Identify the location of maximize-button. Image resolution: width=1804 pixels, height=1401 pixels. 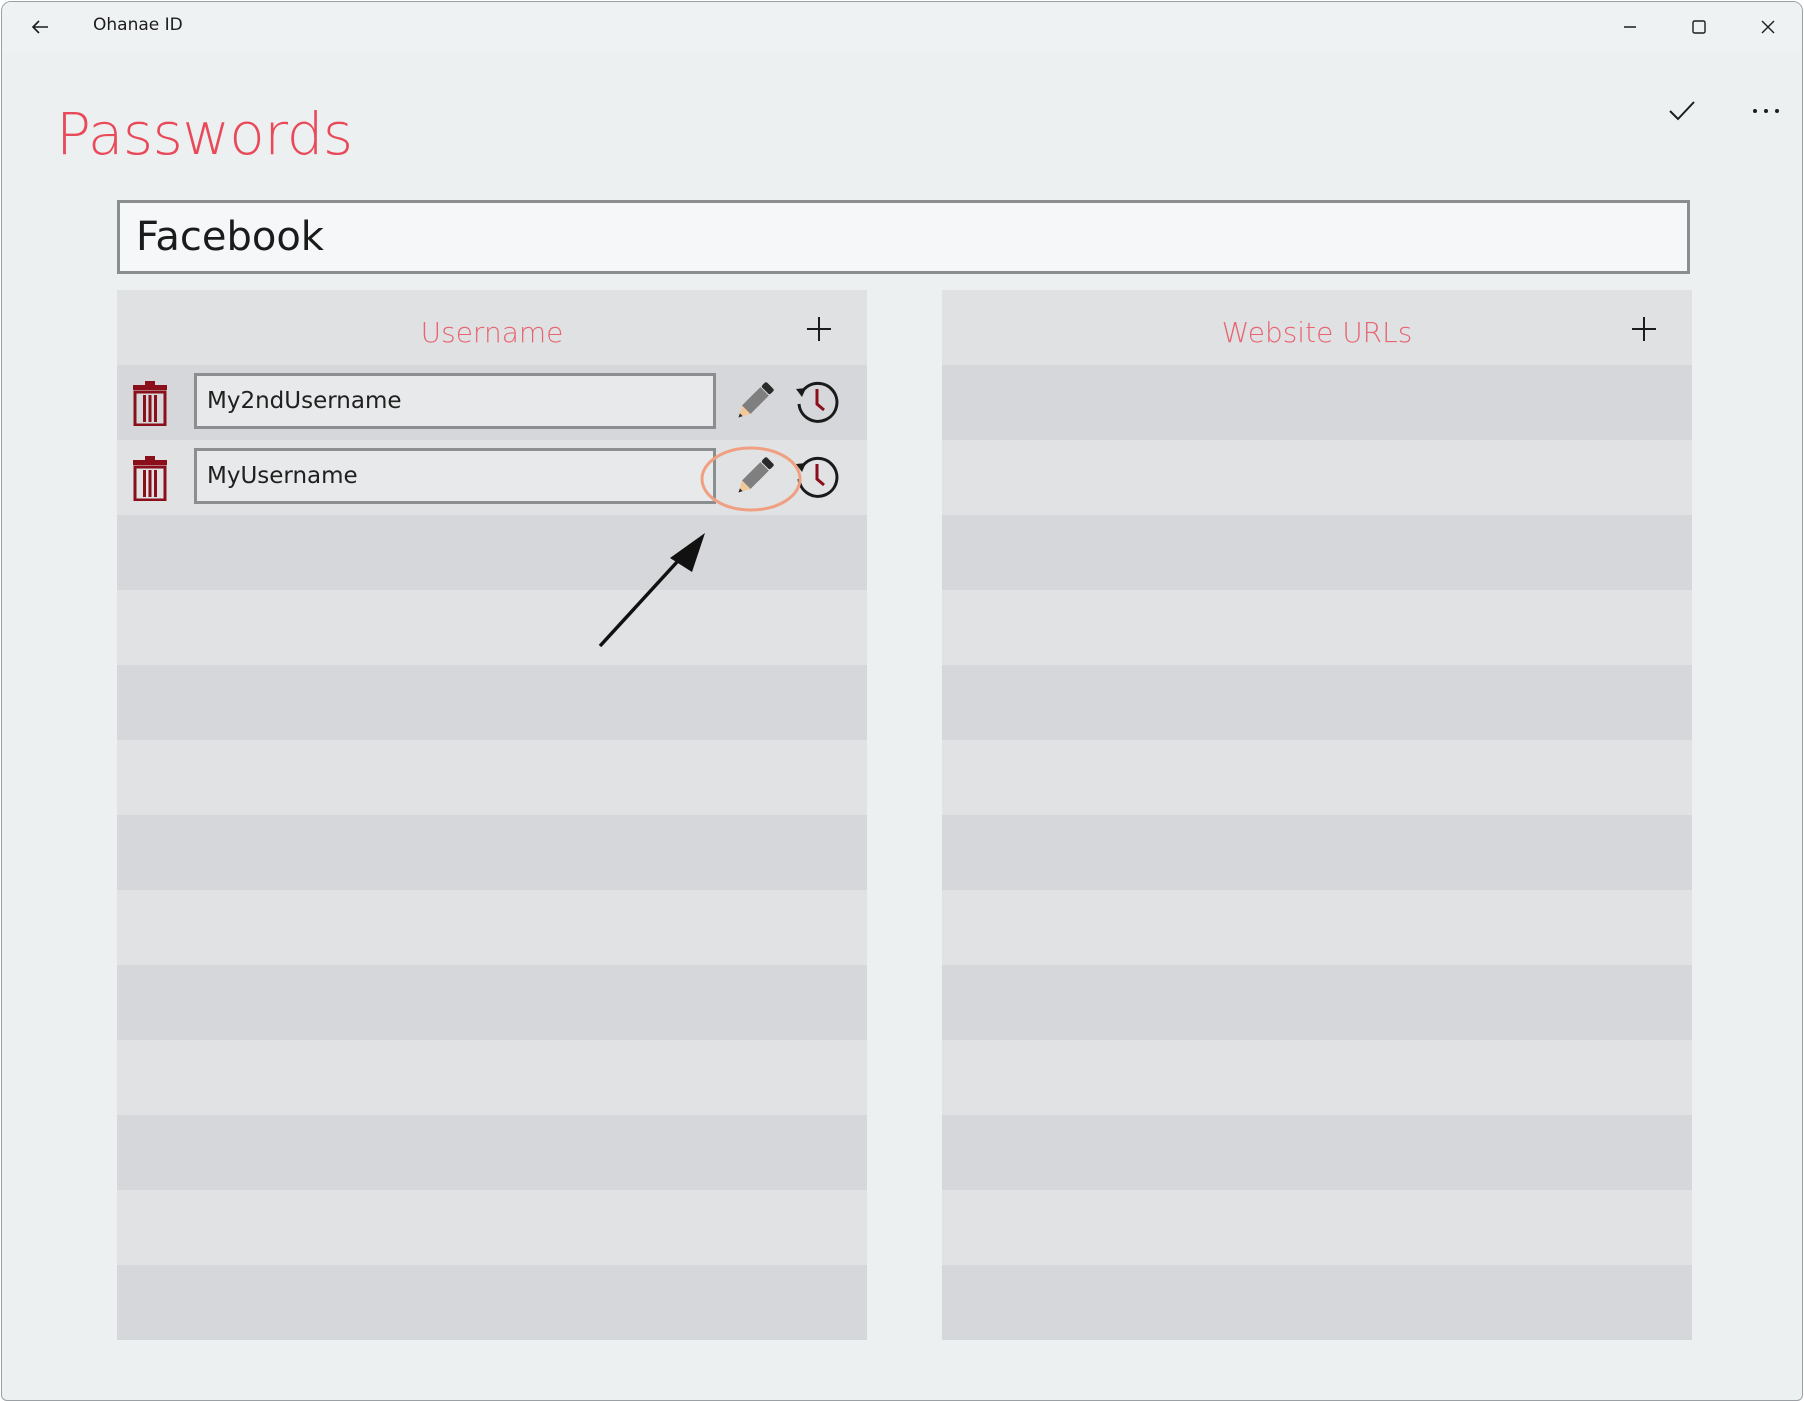
(1699, 27).